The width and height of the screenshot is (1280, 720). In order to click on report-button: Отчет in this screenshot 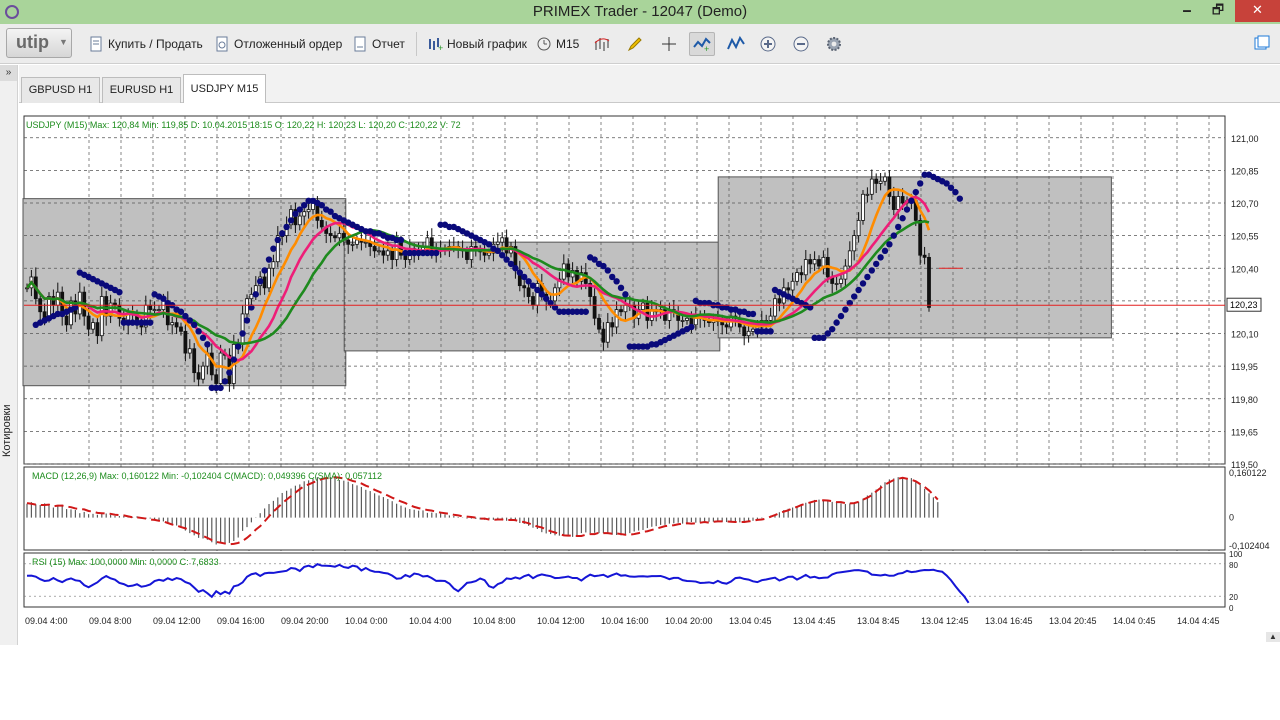, I will do `click(378, 44)`.